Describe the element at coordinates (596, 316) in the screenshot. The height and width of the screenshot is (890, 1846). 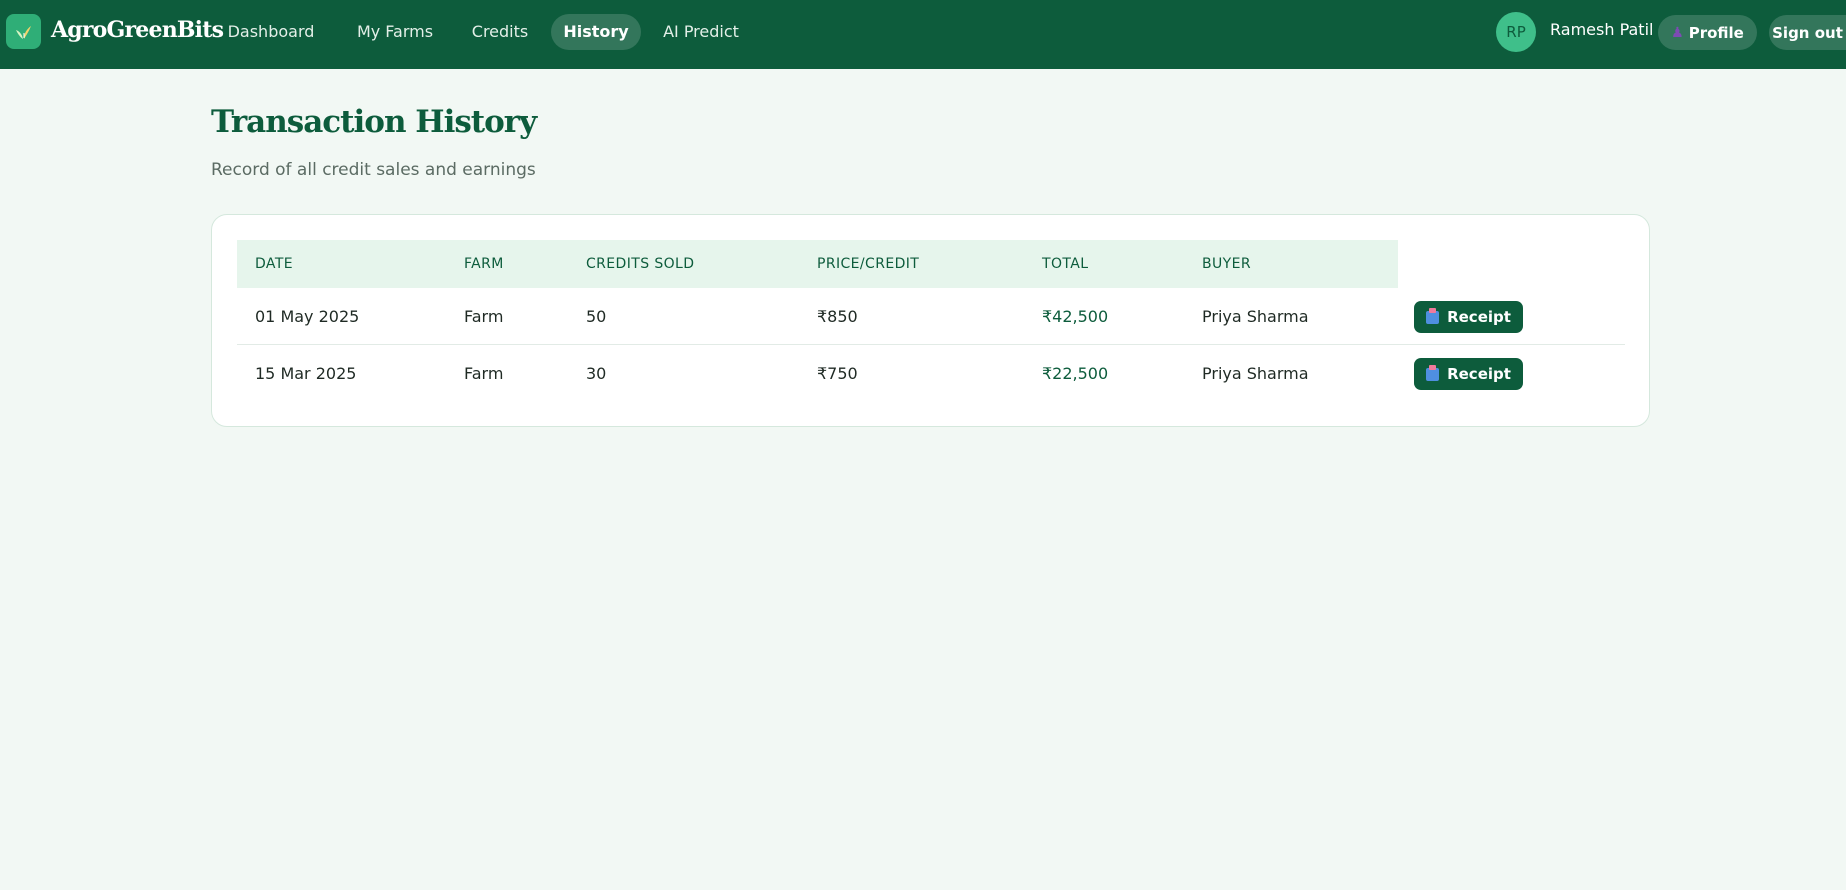
I see `cell-credits-sold: 50` at that location.